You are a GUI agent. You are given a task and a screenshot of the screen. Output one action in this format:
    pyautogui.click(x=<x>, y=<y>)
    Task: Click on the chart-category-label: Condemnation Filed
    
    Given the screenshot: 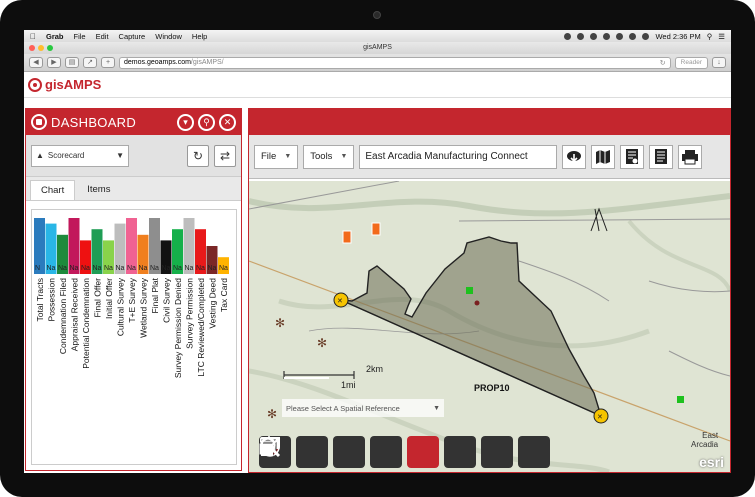 What is the action you would take?
    pyautogui.click(x=63, y=316)
    